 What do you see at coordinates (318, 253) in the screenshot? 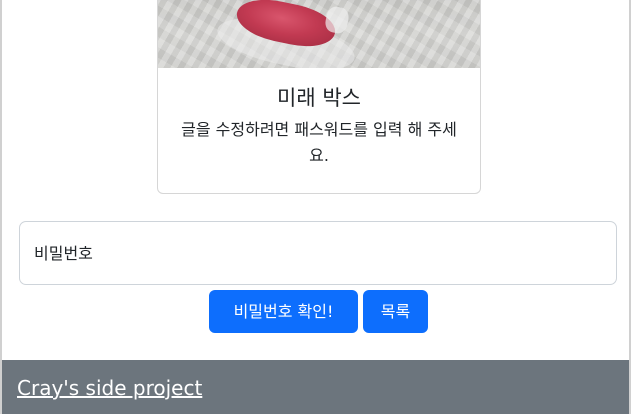
I see `password-input` at bounding box center [318, 253].